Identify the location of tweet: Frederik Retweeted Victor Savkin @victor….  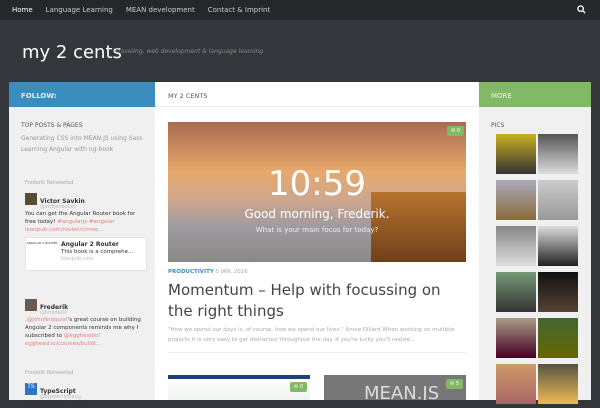
(86, 225).